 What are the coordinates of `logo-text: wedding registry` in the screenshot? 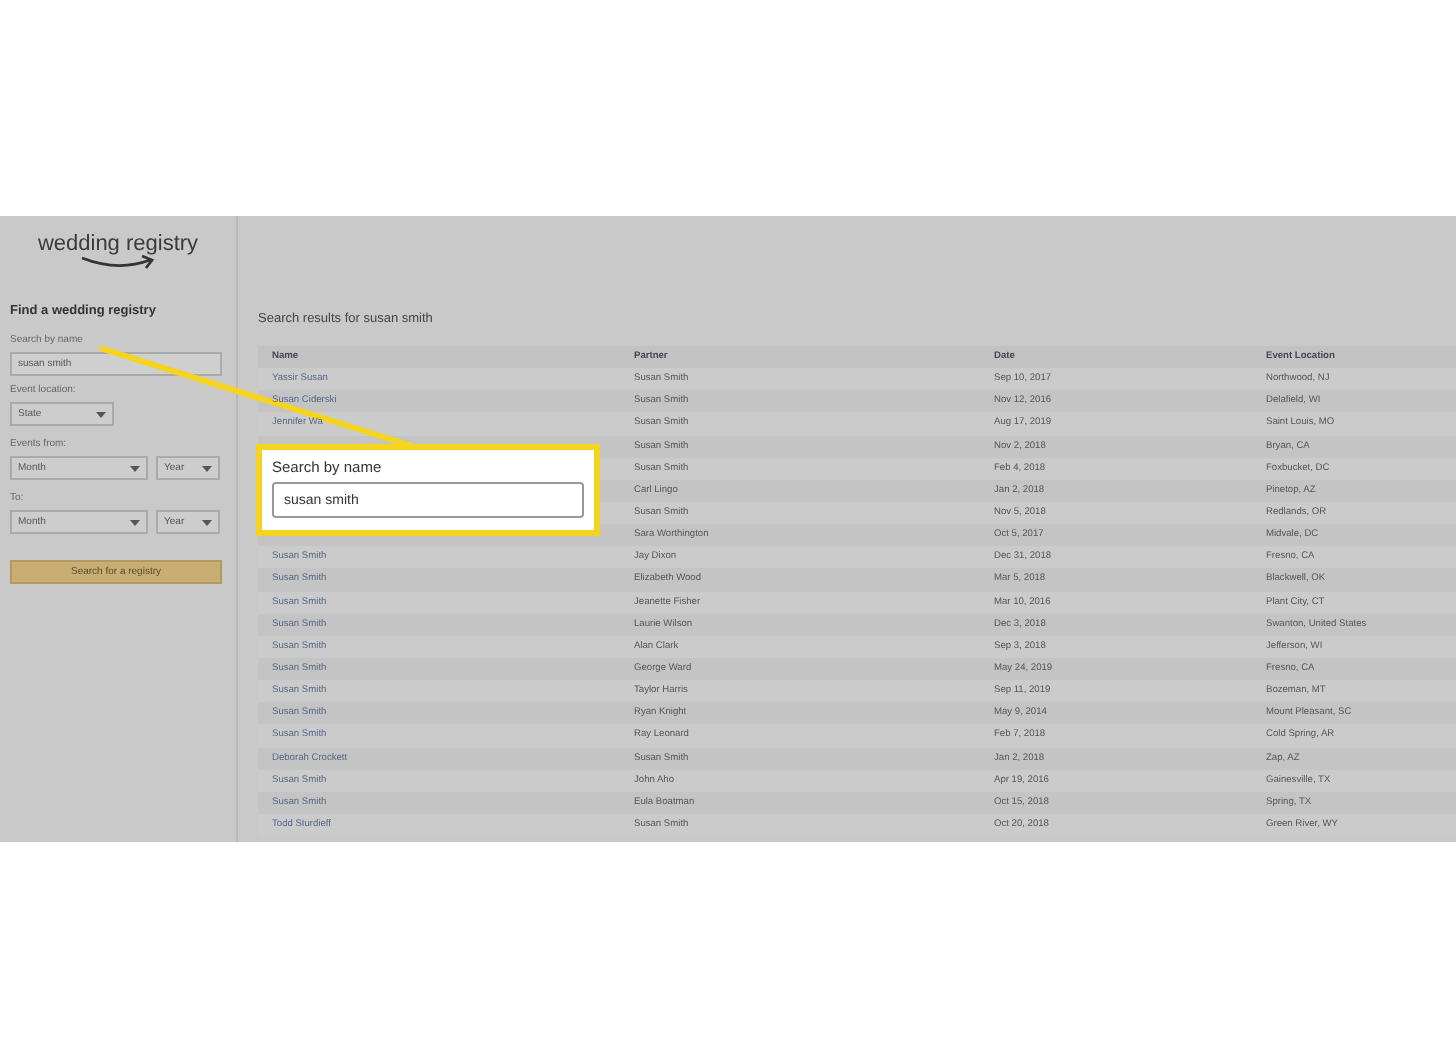 It's located at (118, 244).